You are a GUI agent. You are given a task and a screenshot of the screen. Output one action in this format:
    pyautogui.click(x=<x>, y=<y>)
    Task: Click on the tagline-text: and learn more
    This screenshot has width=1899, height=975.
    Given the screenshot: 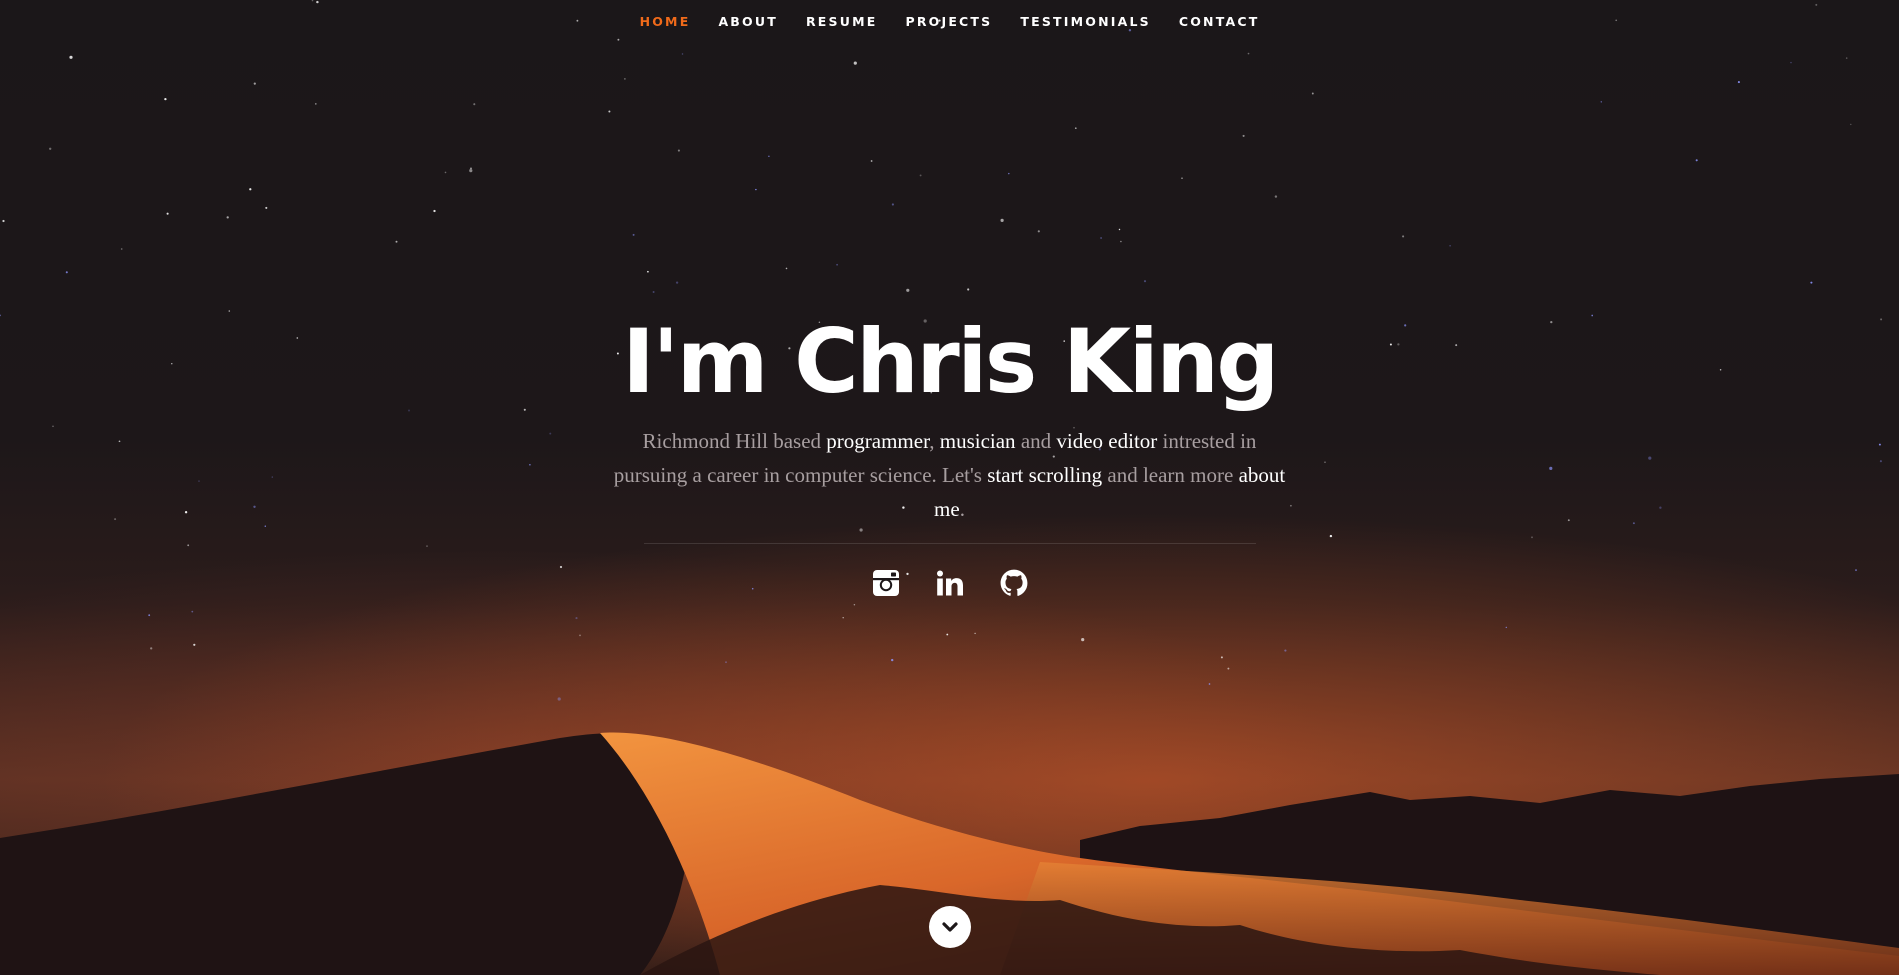 What is the action you would take?
    pyautogui.click(x=1170, y=475)
    